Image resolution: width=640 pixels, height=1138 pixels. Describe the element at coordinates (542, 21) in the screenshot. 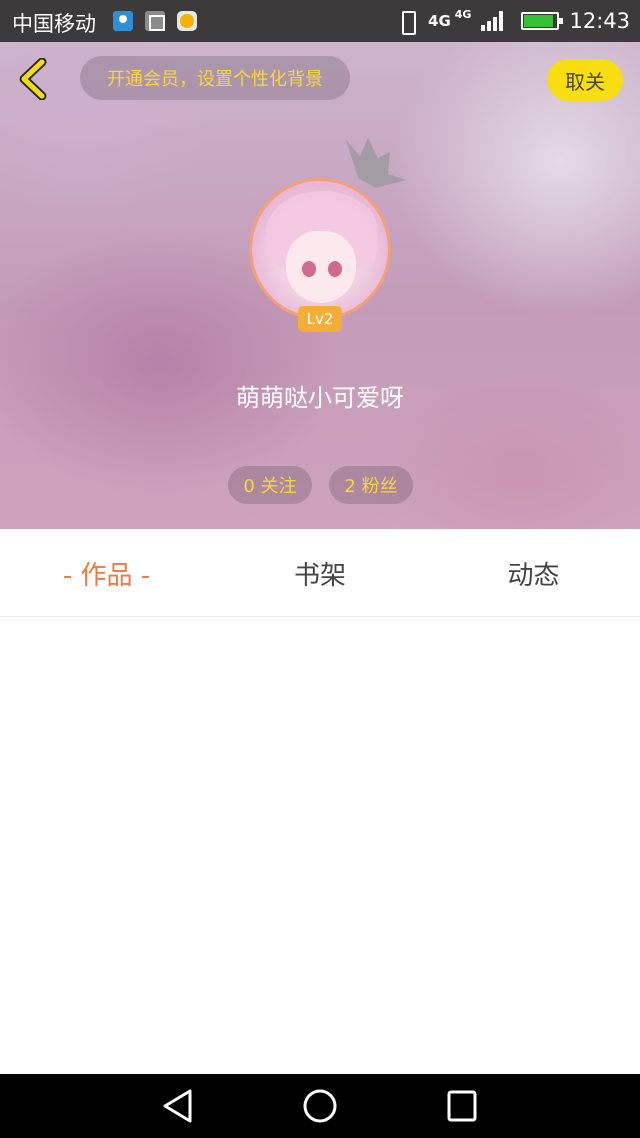

I see `battery-charging-icon` at that location.